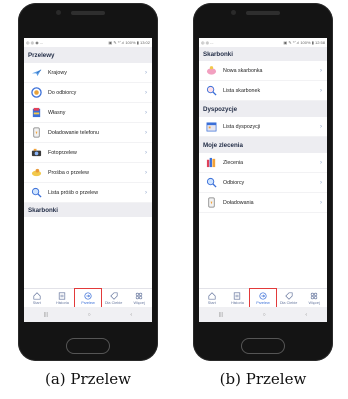 Image resolution: width=348 pixels, height=399 pixels. I want to click on camera-icon, so click(36, 153).